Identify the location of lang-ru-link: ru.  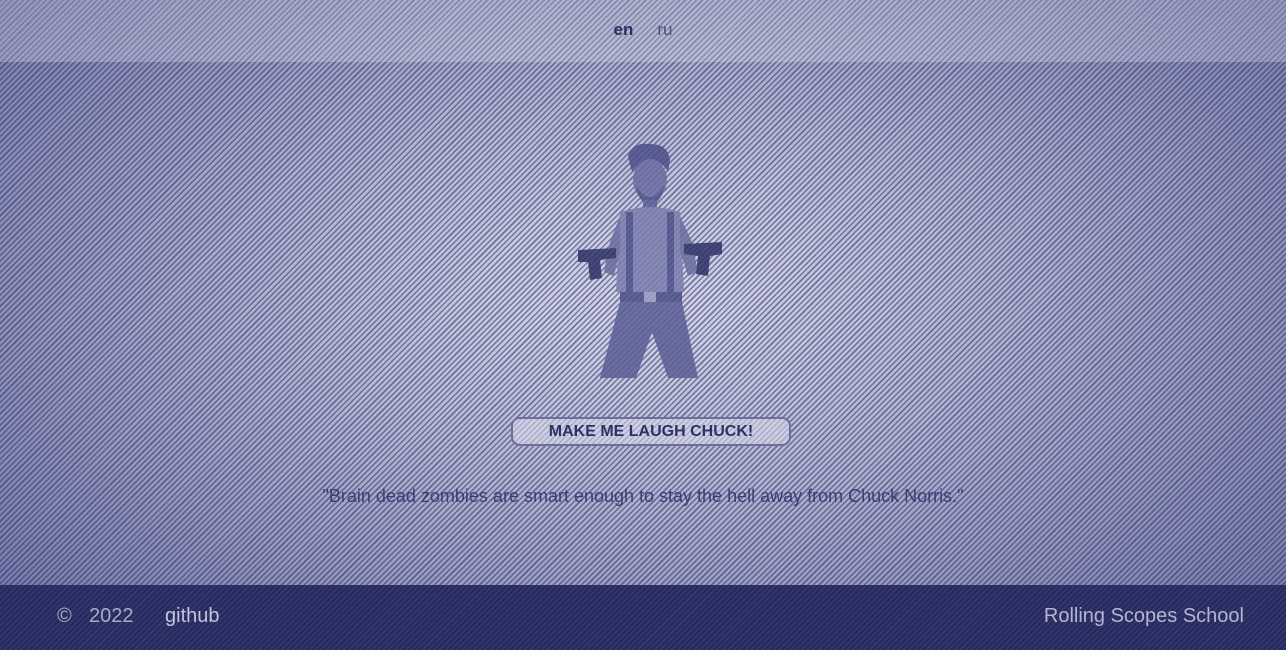
(664, 31).